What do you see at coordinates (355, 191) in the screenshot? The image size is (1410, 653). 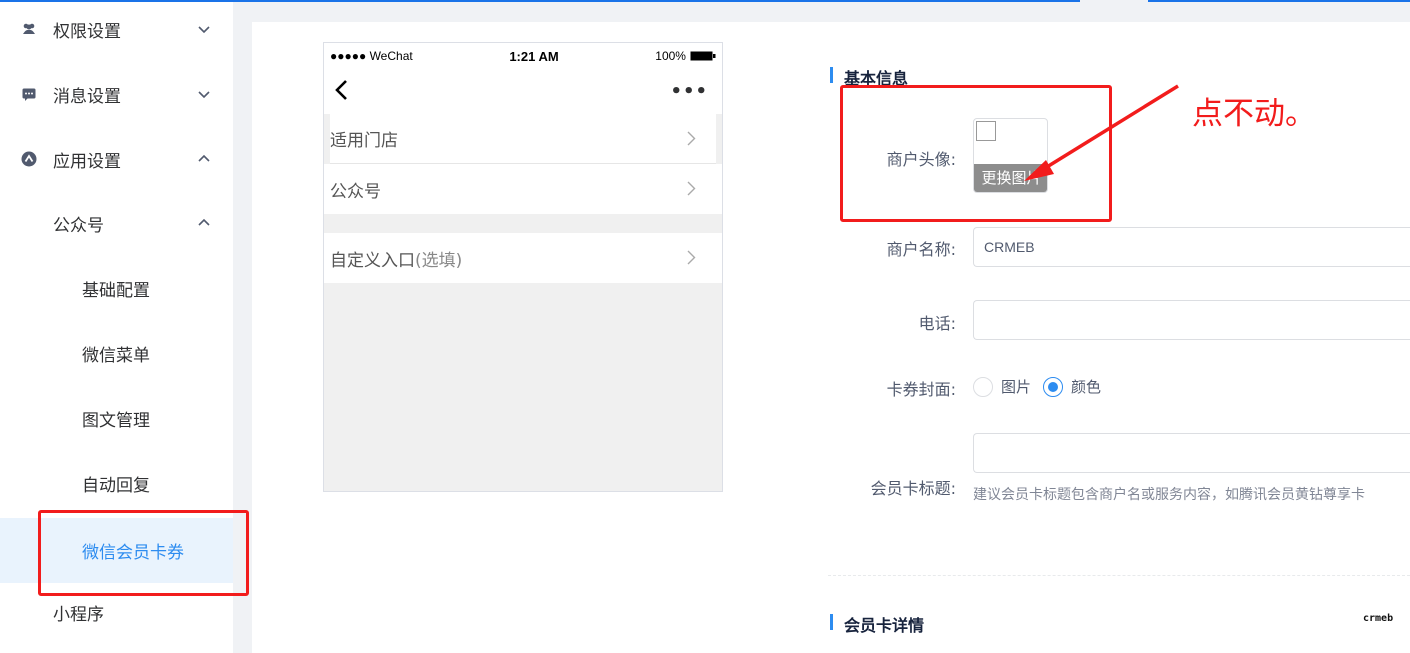 I see `row-label: 公众号` at bounding box center [355, 191].